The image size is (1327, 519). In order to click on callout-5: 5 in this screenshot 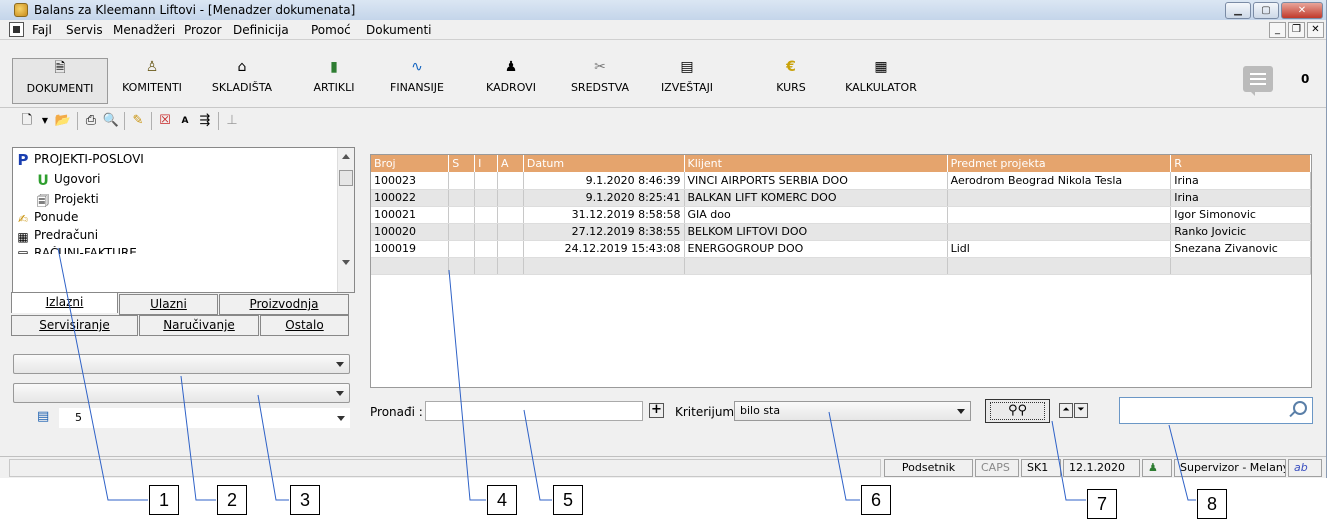, I will do `click(568, 500)`.